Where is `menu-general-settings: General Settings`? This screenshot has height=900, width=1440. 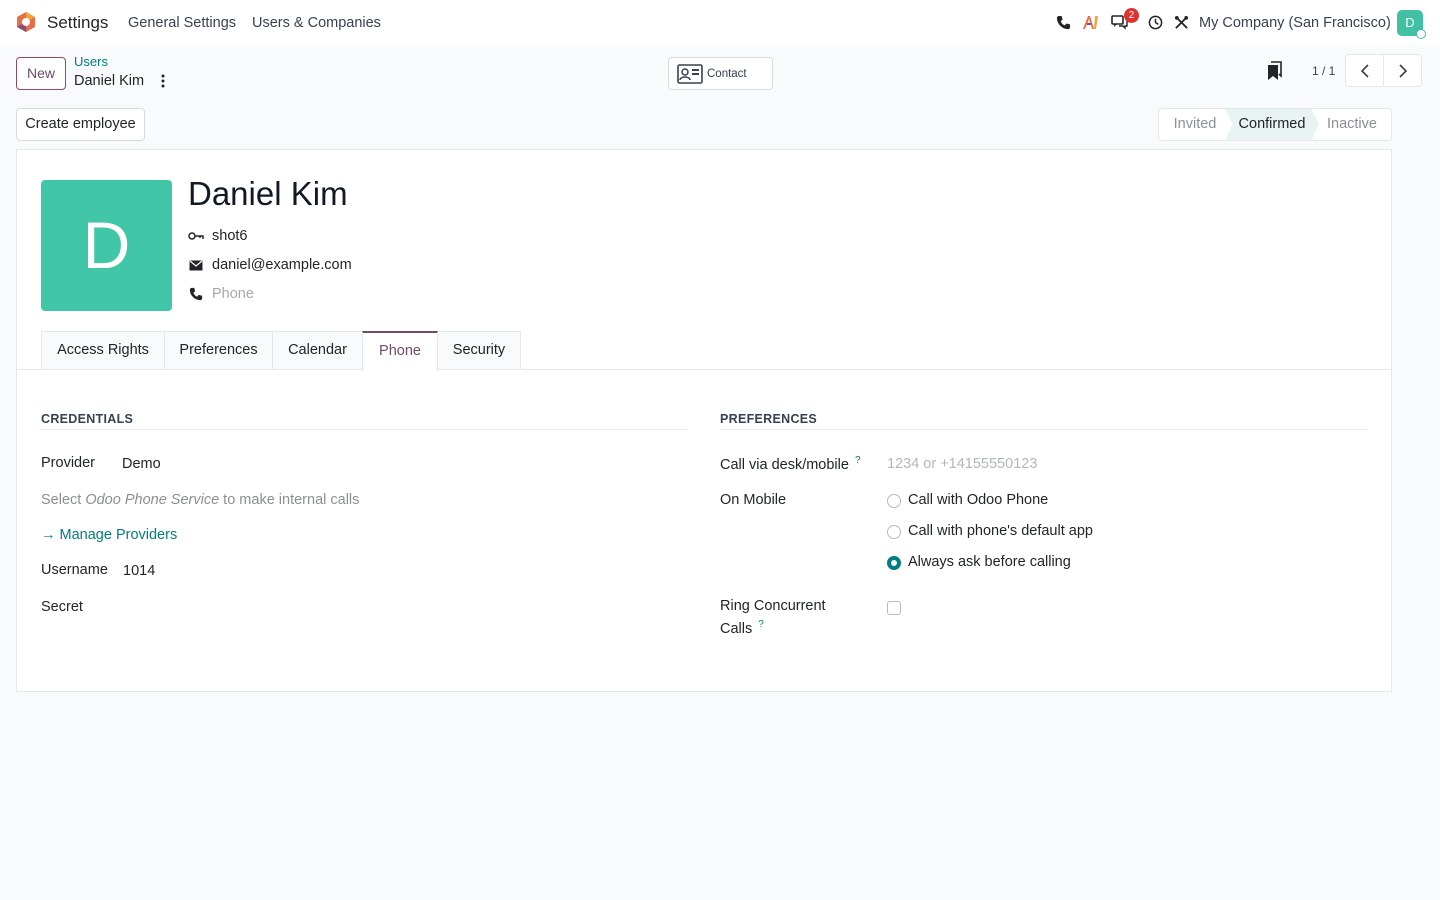
menu-general-settings: General Settings is located at coordinates (182, 23).